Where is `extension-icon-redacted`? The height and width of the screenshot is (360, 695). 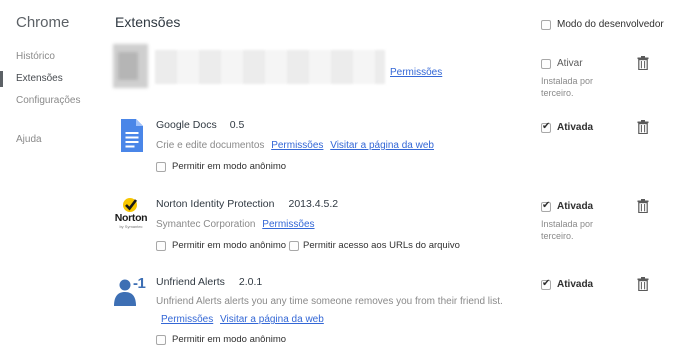 extension-icon-redacted is located at coordinates (130, 66).